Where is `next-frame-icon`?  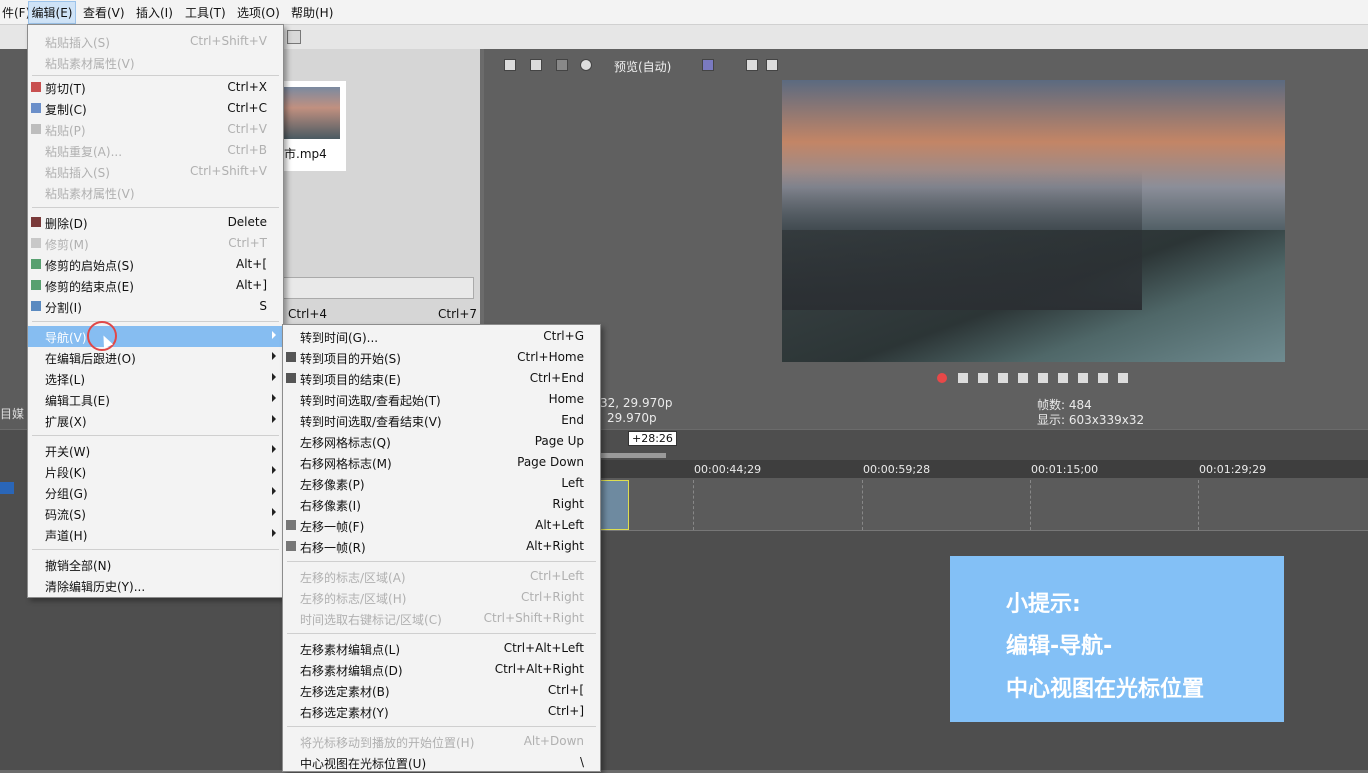 next-frame-icon is located at coordinates (1123, 378).